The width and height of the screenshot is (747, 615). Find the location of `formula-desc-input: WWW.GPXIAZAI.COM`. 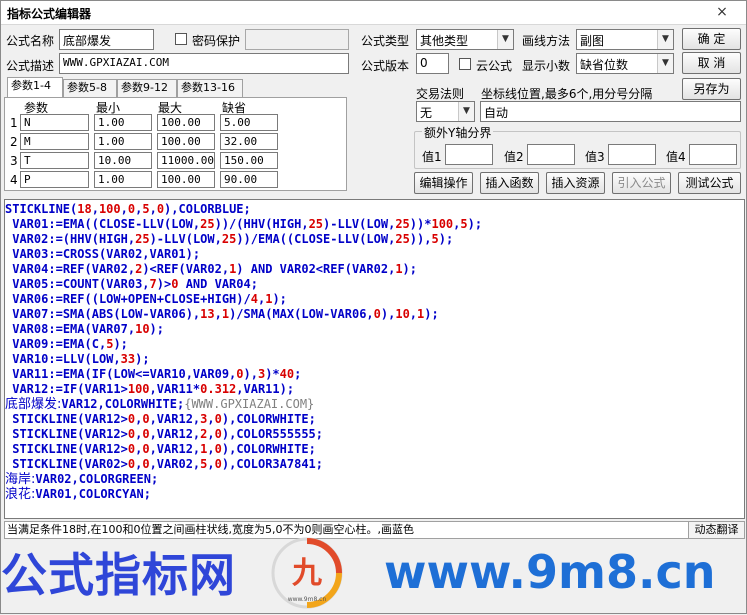

formula-desc-input: WWW.GPXIAZAI.COM is located at coordinates (204, 63).